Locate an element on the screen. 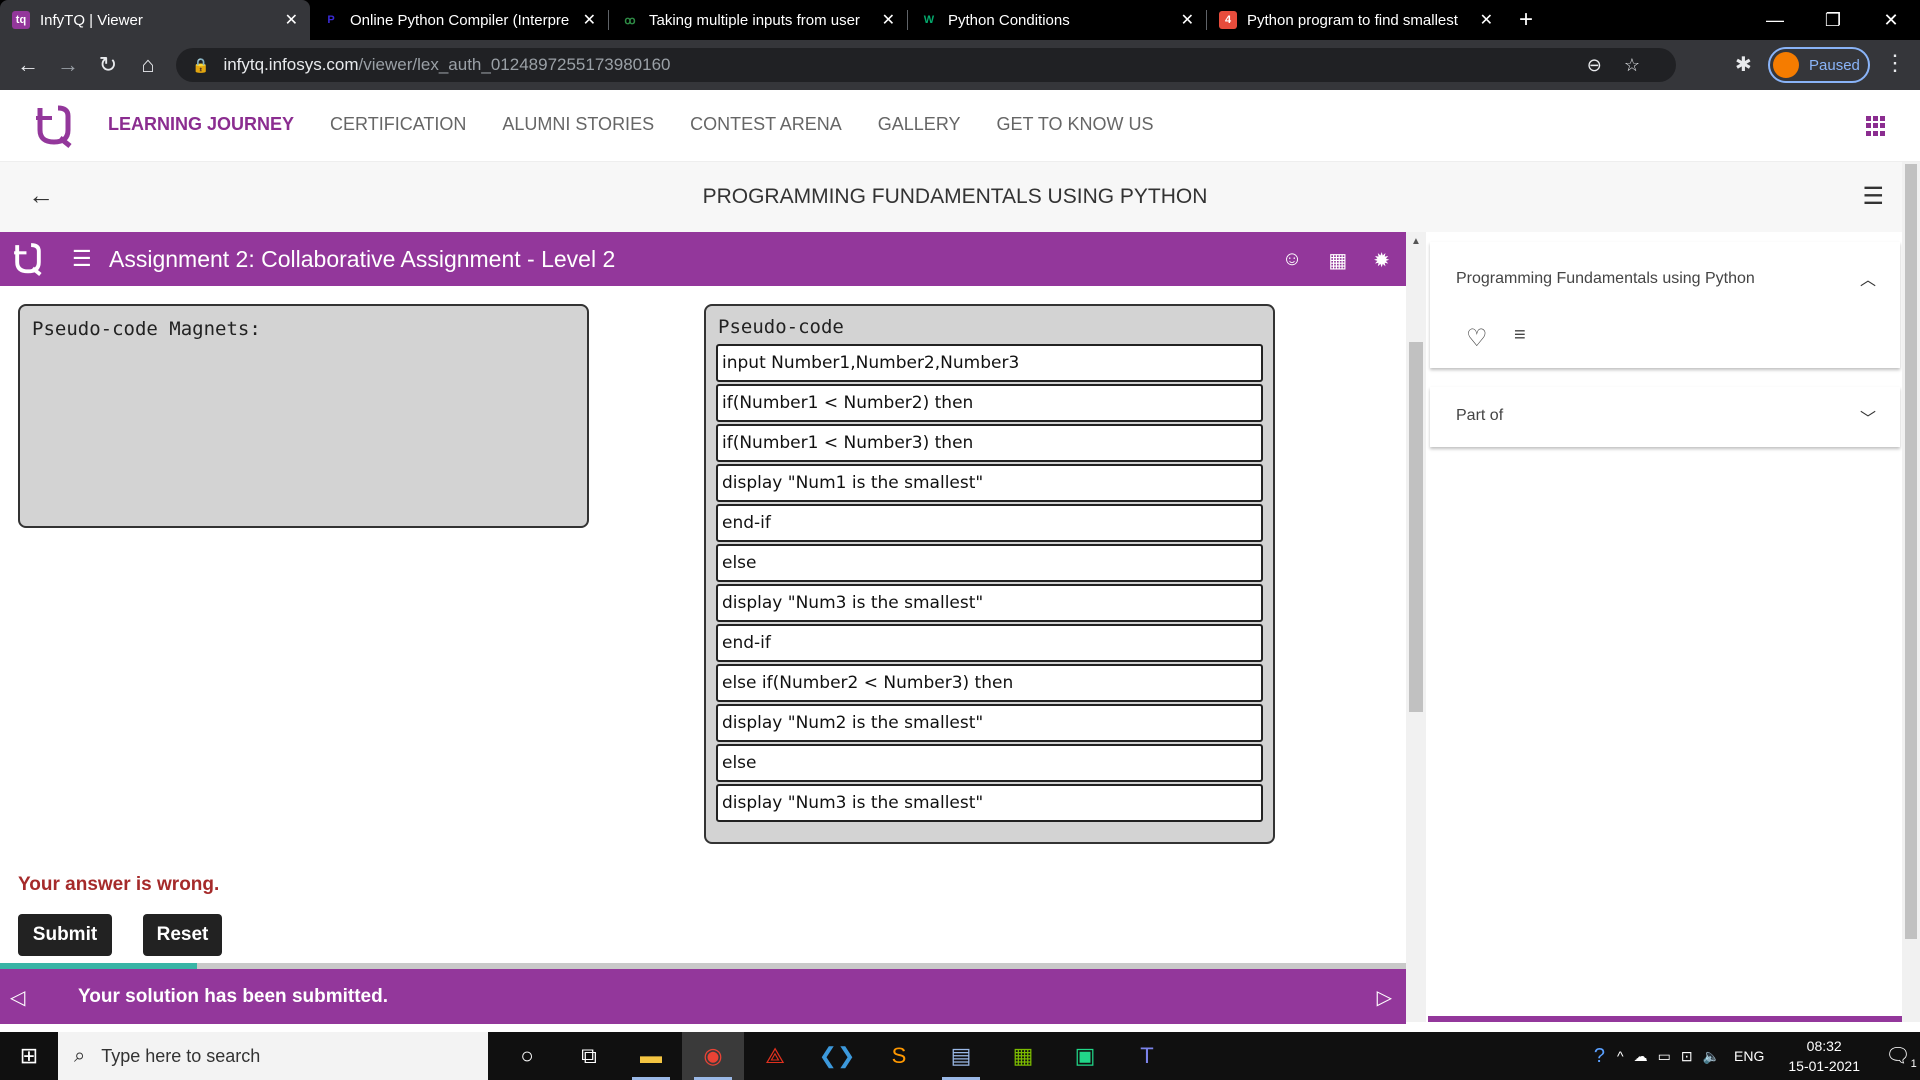 The image size is (1920, 1080). nav-contest-arena: CONTEST ARENA is located at coordinates (766, 124).